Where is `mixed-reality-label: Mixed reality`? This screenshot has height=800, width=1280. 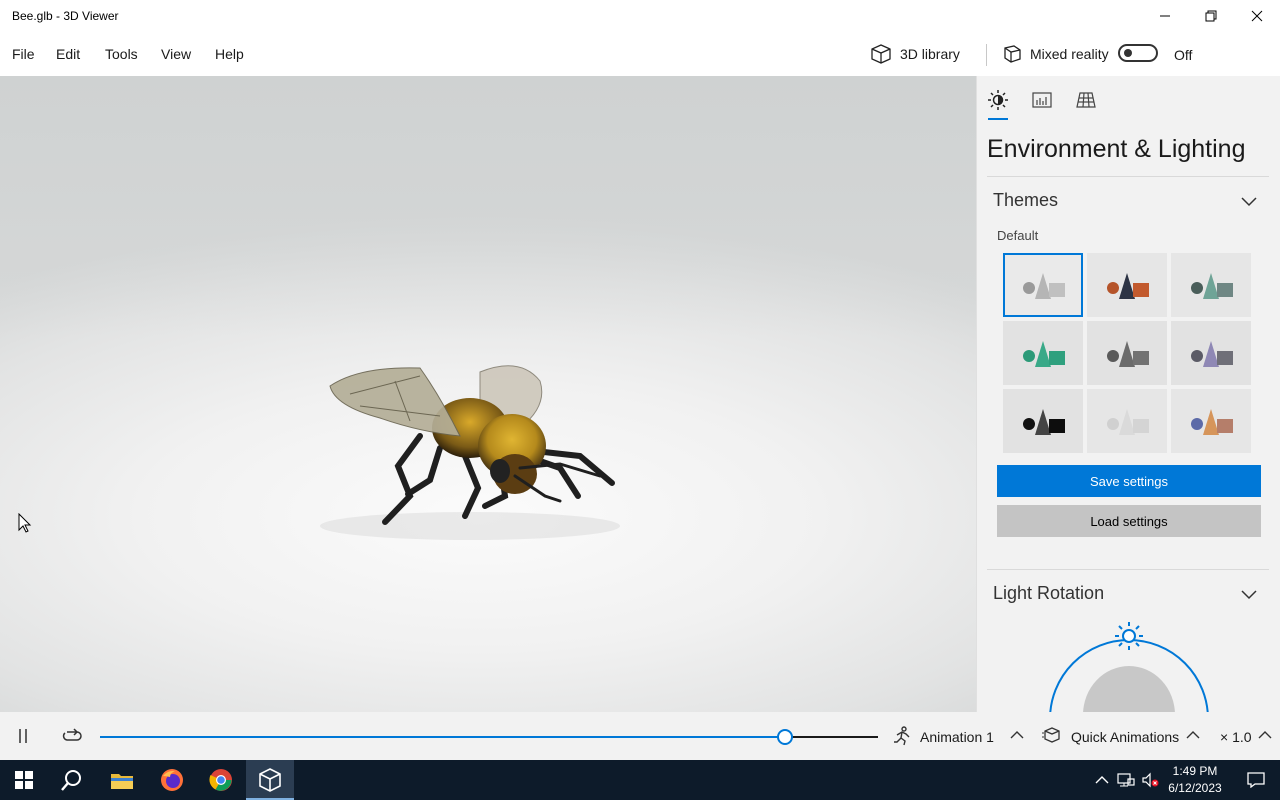
mixed-reality-label: Mixed reality is located at coordinates (1069, 54).